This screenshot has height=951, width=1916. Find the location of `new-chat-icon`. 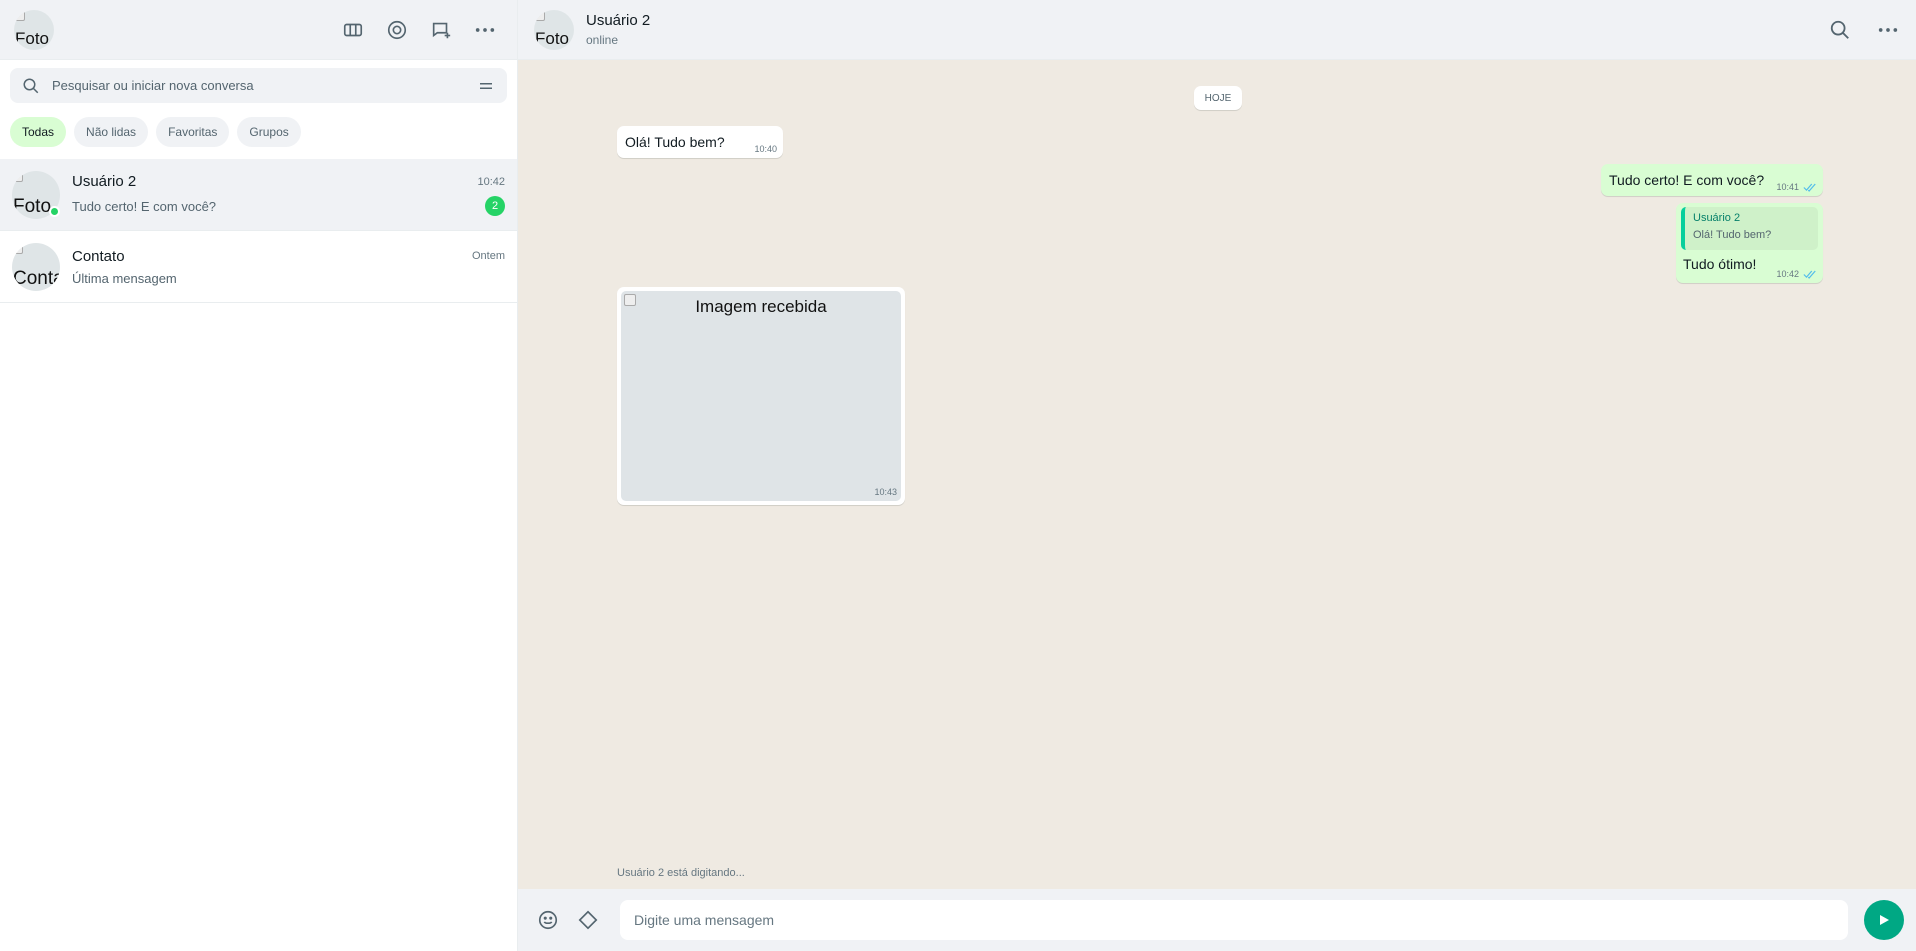

new-chat-icon is located at coordinates (441, 30).